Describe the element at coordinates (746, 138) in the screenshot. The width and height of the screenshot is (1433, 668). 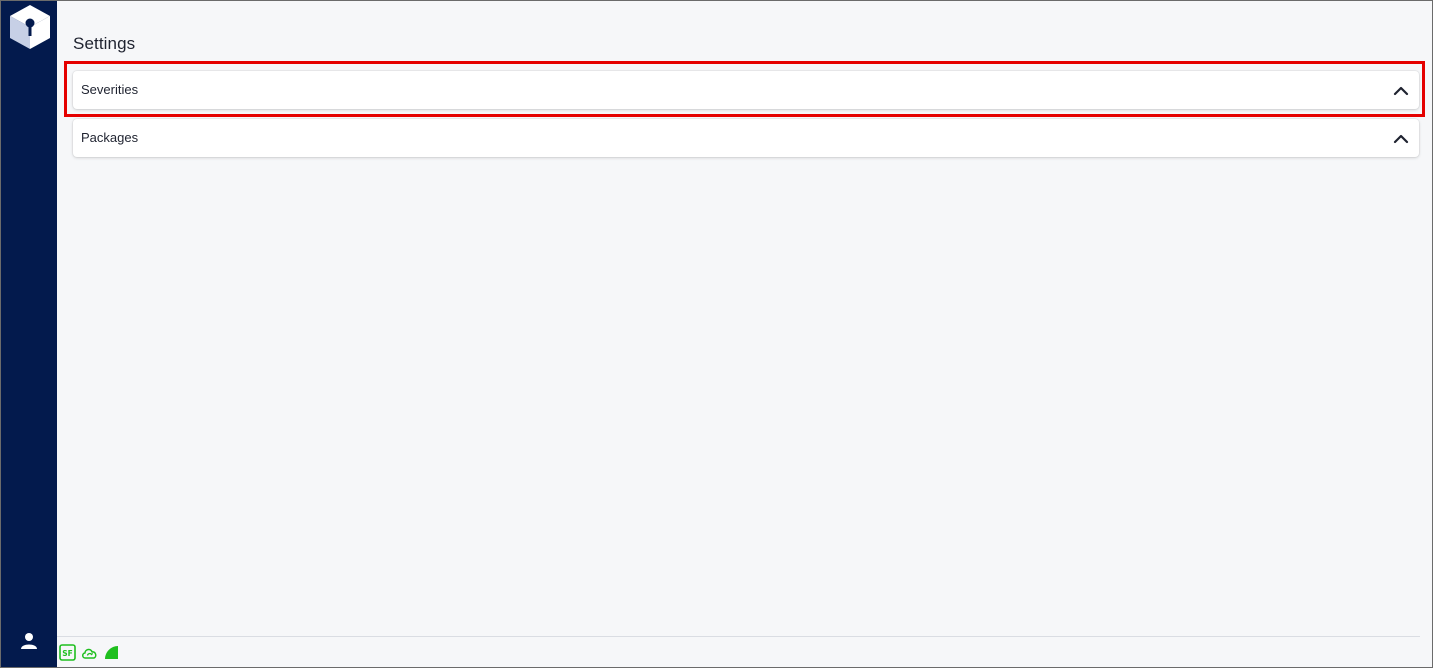
I see `packages-panel-header: Packages` at that location.